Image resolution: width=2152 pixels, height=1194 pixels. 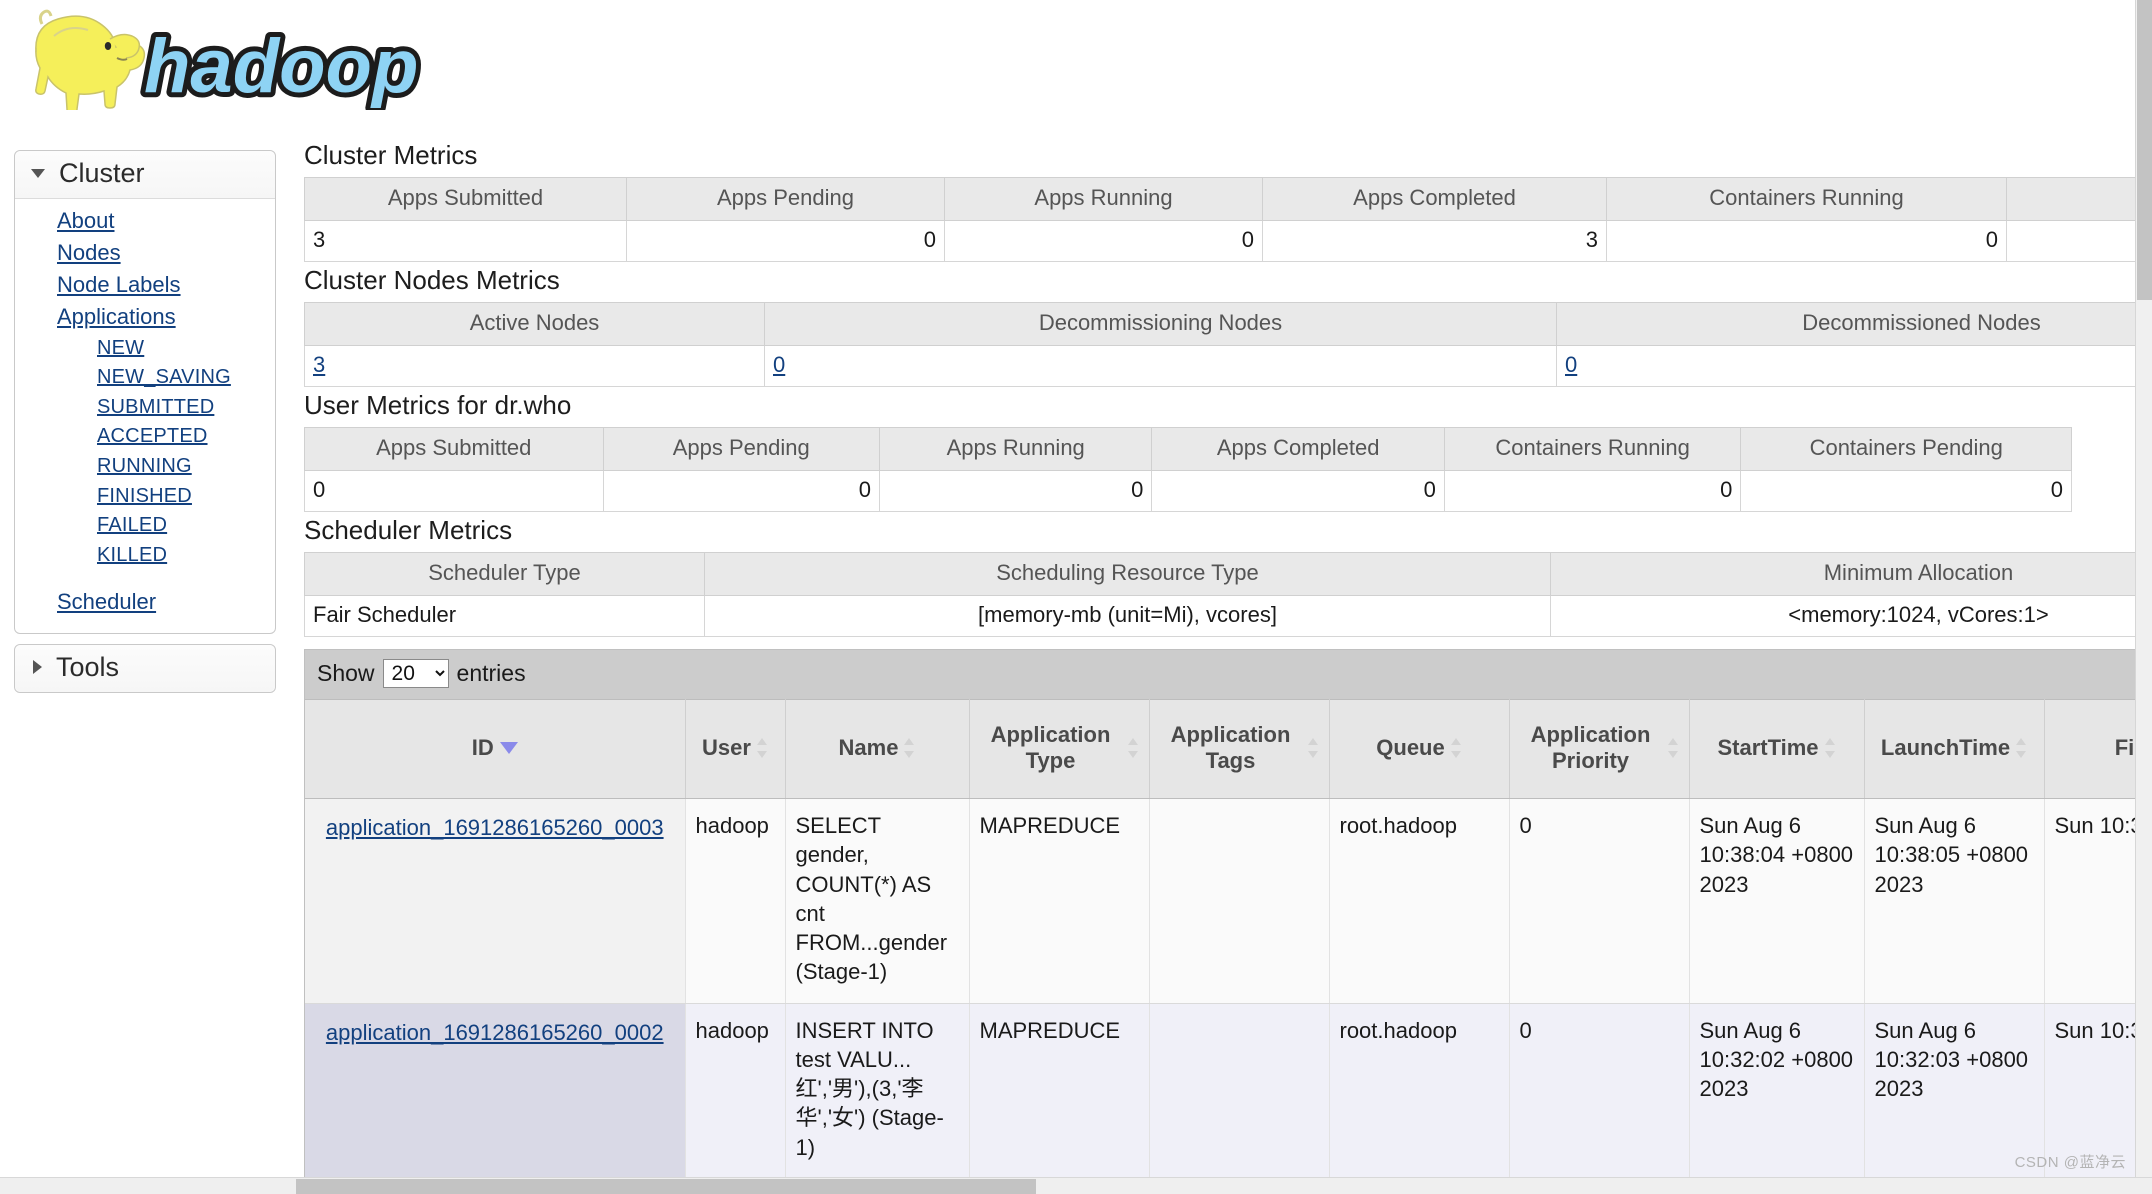 What do you see at coordinates (534, 366) in the screenshot?
I see `val-active-nodes: 3` at bounding box center [534, 366].